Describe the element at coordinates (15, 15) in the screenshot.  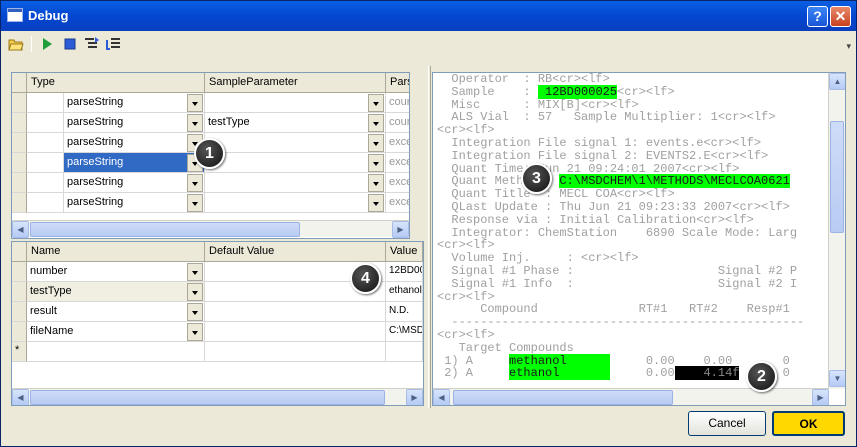
I see `window-icon` at that location.